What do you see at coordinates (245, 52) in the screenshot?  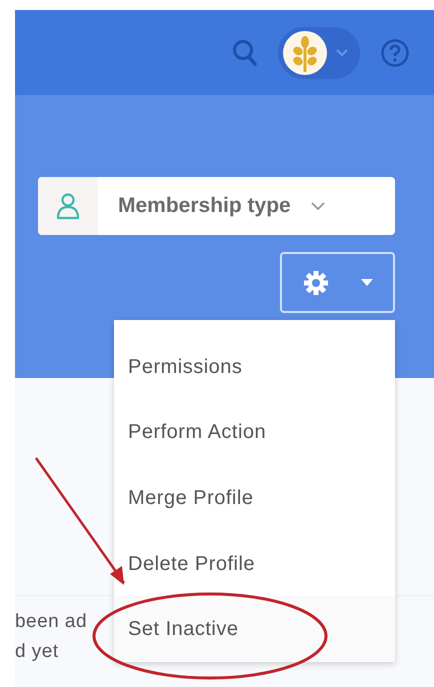 I see `search-icon` at bounding box center [245, 52].